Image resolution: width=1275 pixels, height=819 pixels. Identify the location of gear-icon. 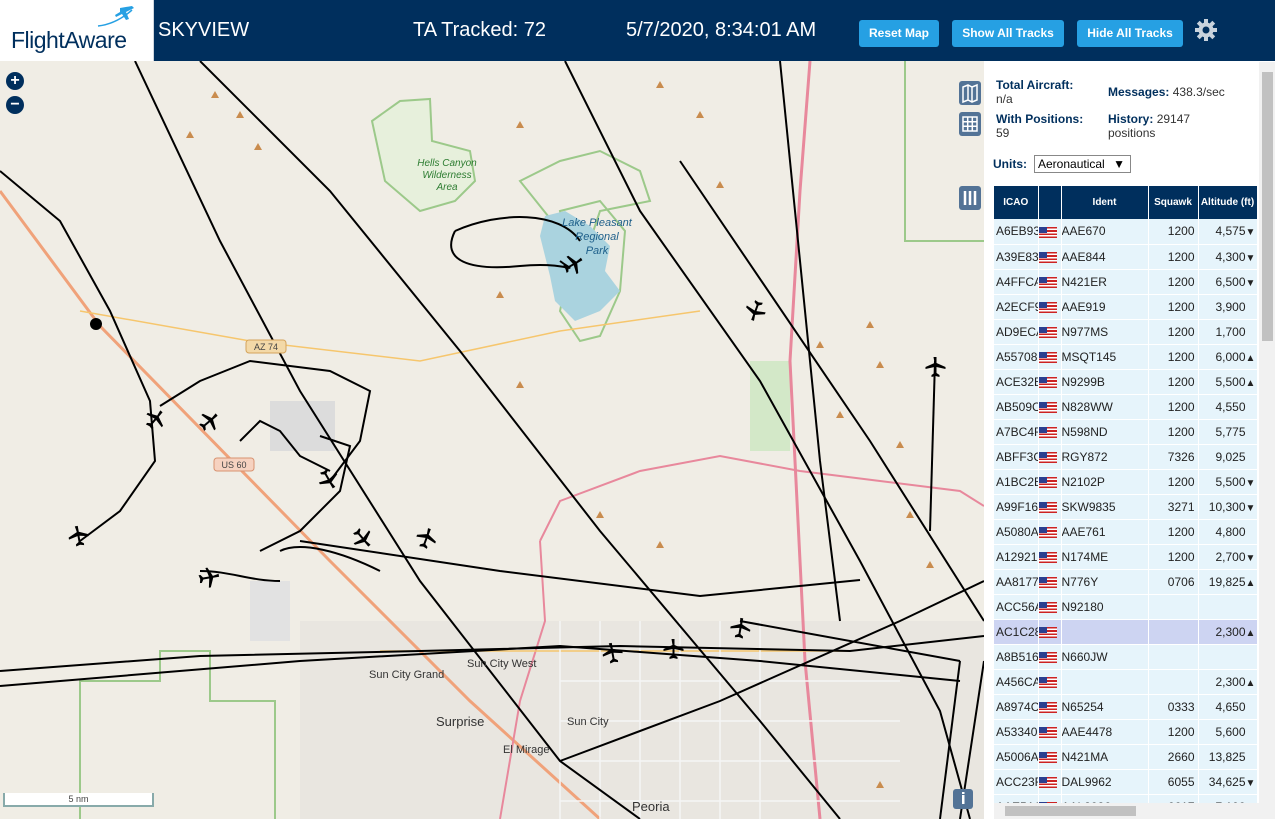
(1206, 30).